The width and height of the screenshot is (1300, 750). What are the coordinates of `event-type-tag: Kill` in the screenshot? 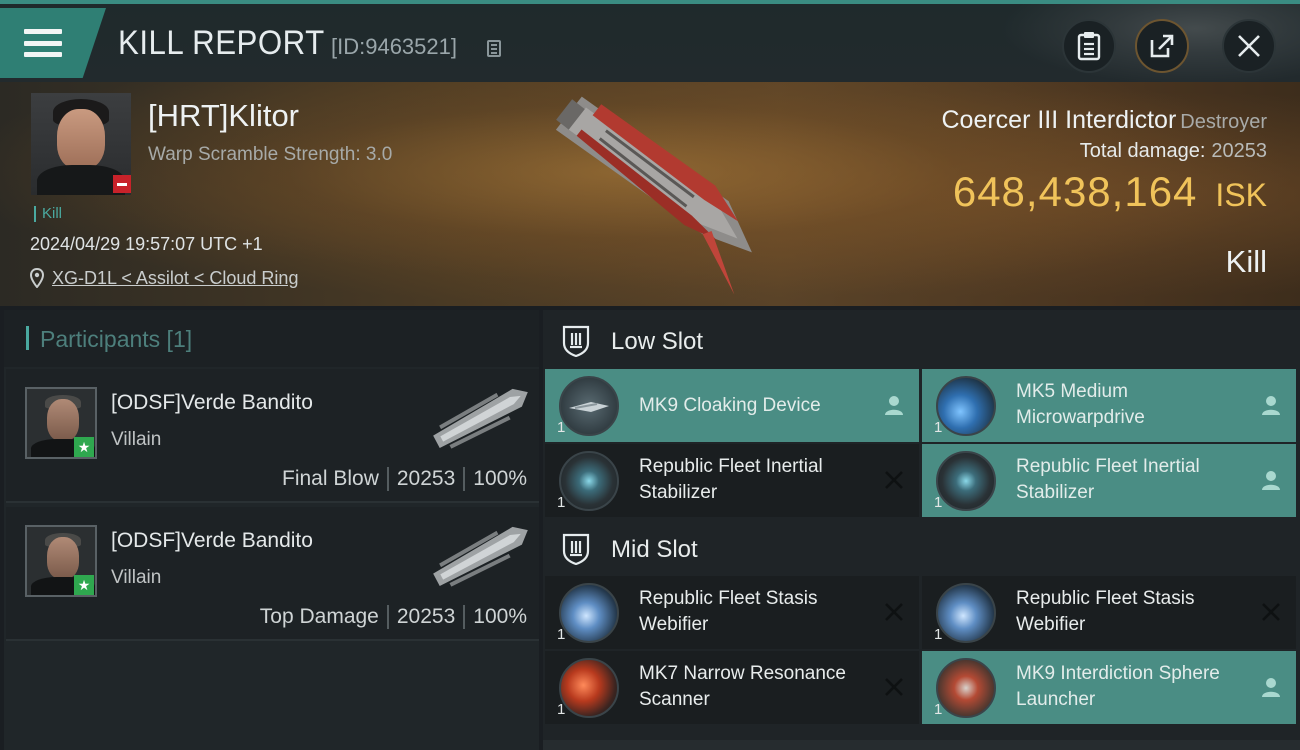 It's located at (48, 214).